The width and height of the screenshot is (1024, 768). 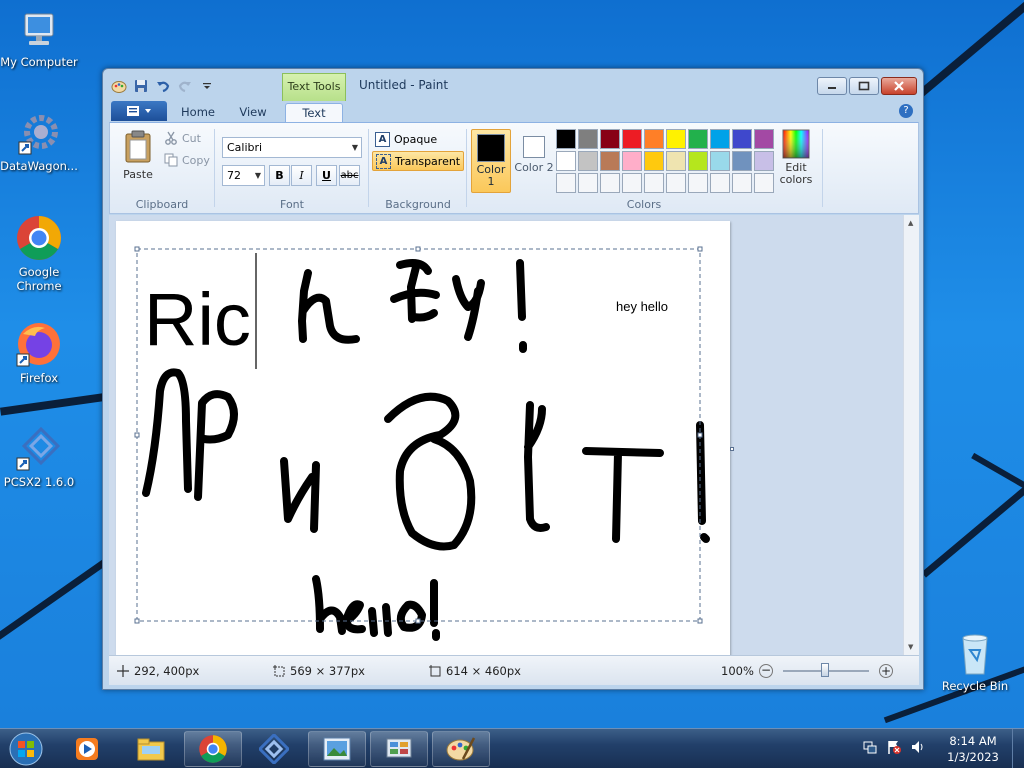 I want to click on save-icon, so click(x=141, y=86).